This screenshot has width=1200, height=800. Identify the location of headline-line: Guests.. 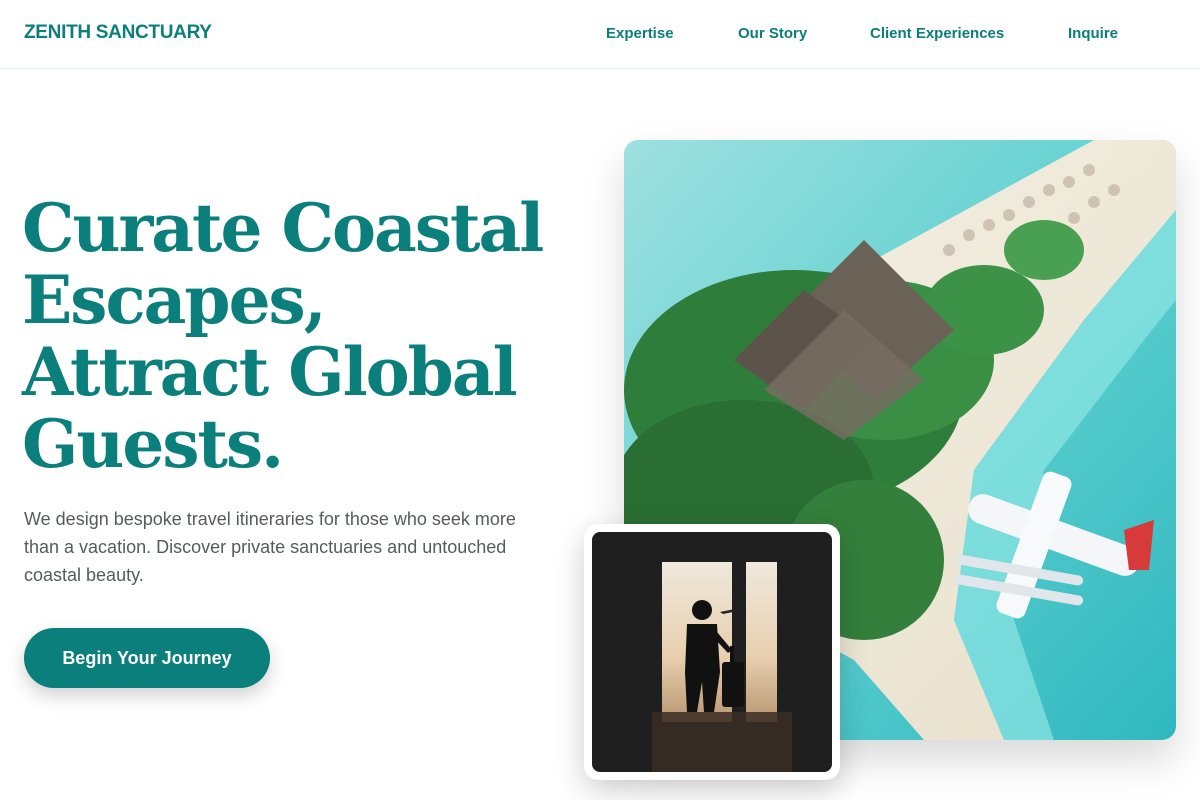
(153, 444).